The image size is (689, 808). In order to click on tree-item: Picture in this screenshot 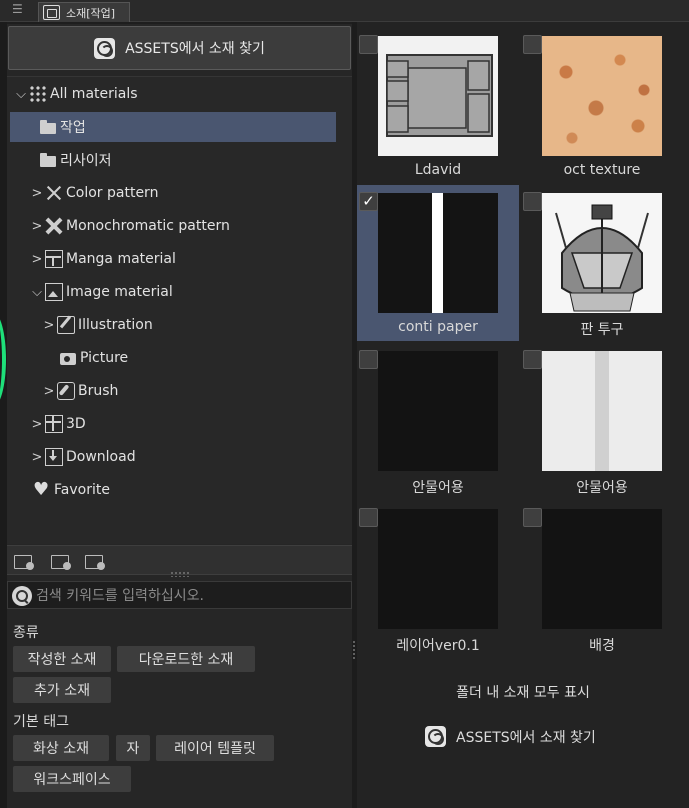, I will do `click(67, 358)`.